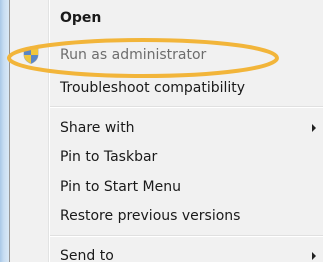  Describe the element at coordinates (97, 128) in the screenshot. I see `menu-item-label: Share with` at that location.